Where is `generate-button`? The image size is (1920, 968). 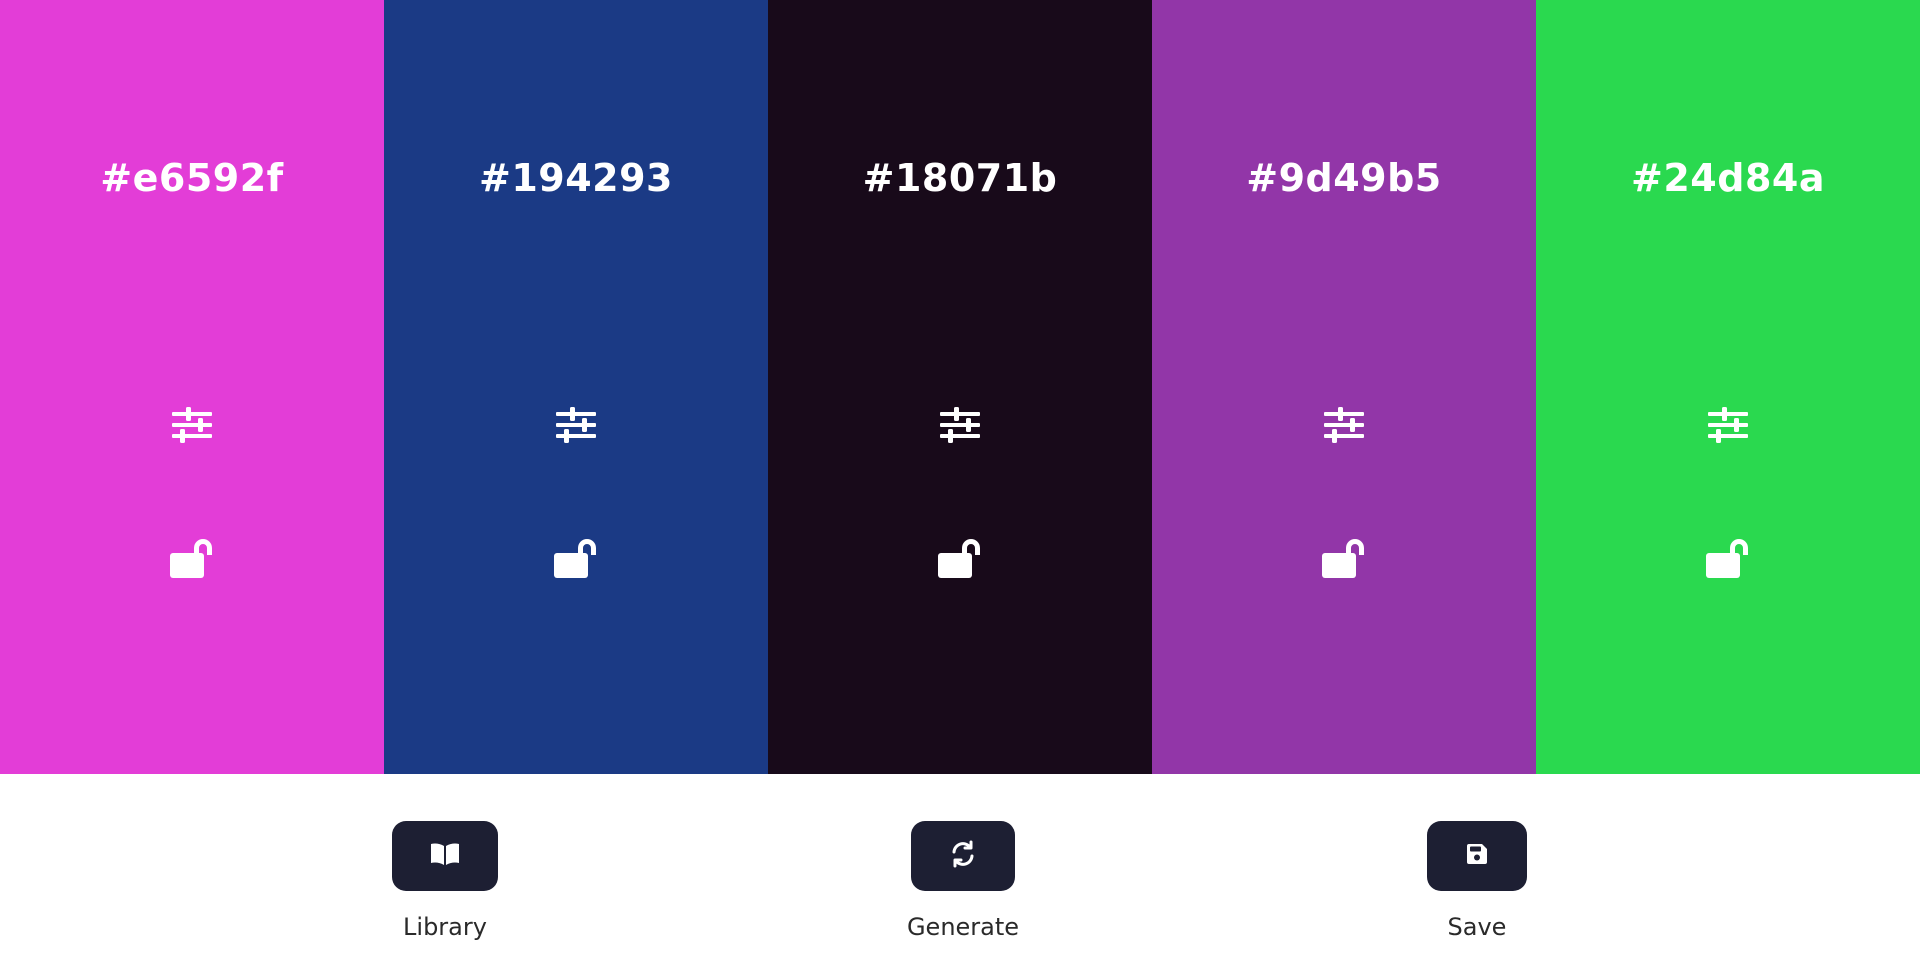 generate-button is located at coordinates (963, 856).